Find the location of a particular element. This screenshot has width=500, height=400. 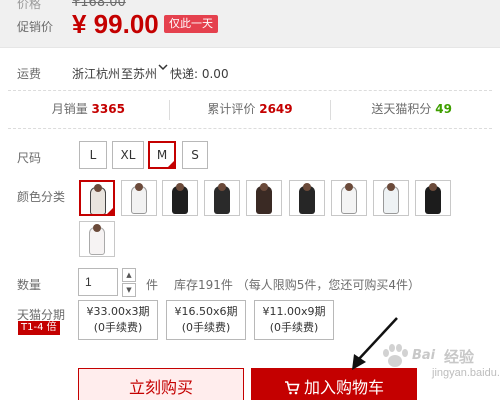

tmall-points-label: 送天猫积分 is located at coordinates (401, 109).